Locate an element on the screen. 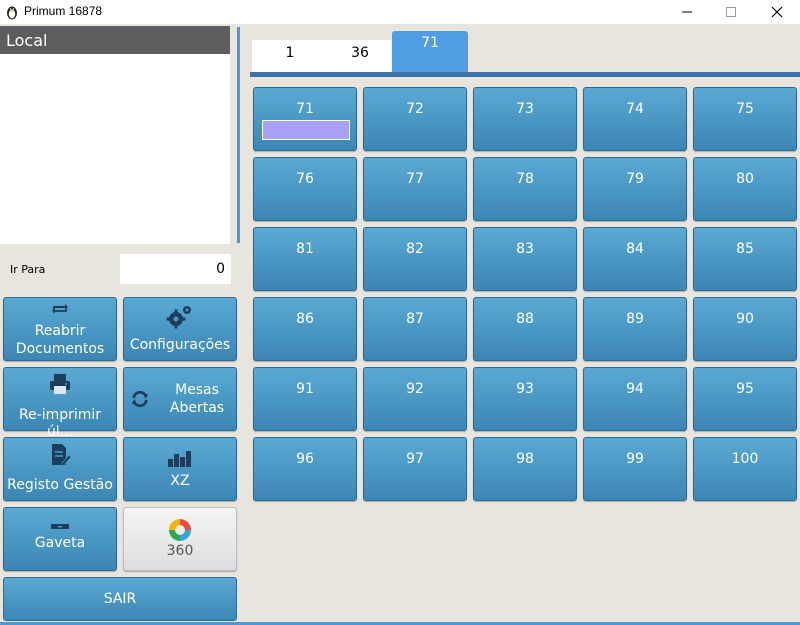 This screenshot has width=800, height=625. table-button: 96 is located at coordinates (305, 469).